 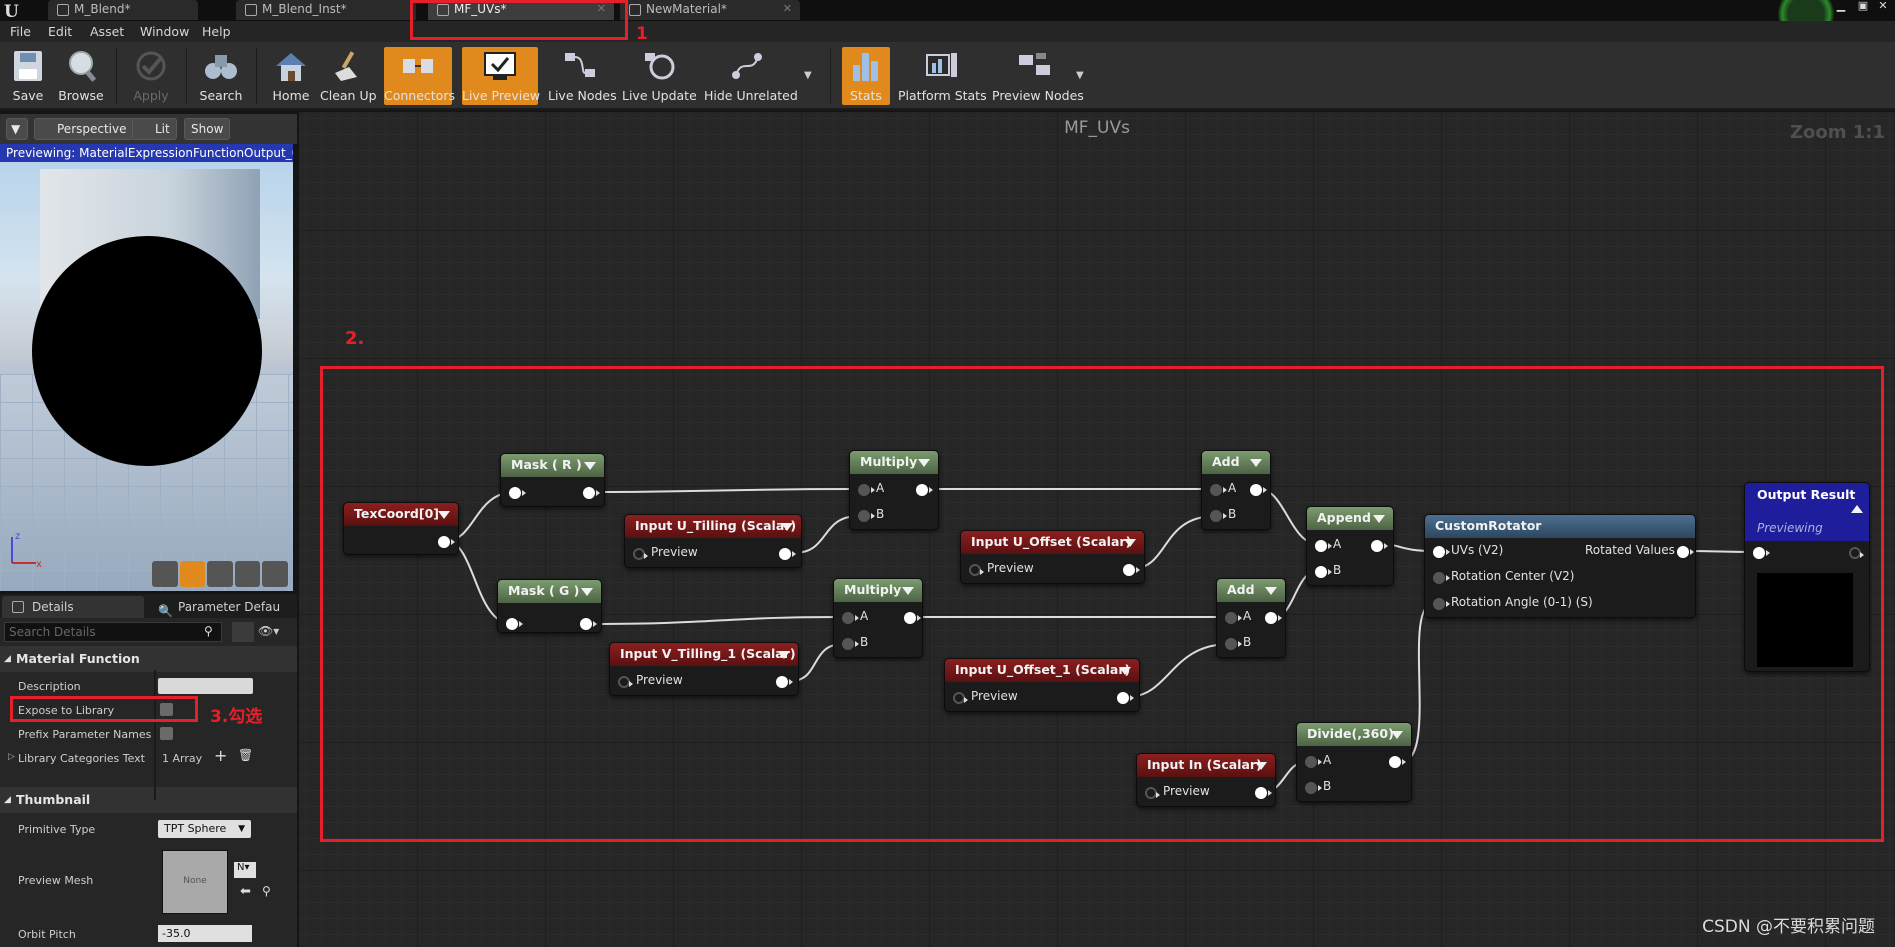 I want to click on annotation-label-1: 1, so click(x=642, y=34).